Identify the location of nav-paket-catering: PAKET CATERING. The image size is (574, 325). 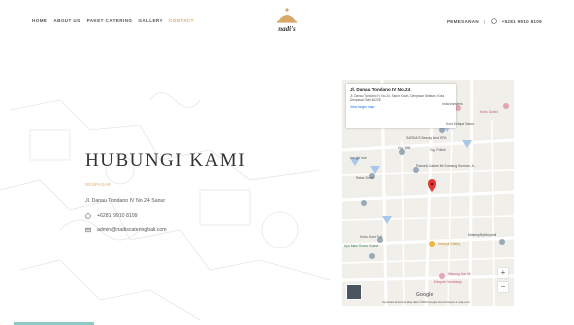
(110, 20).